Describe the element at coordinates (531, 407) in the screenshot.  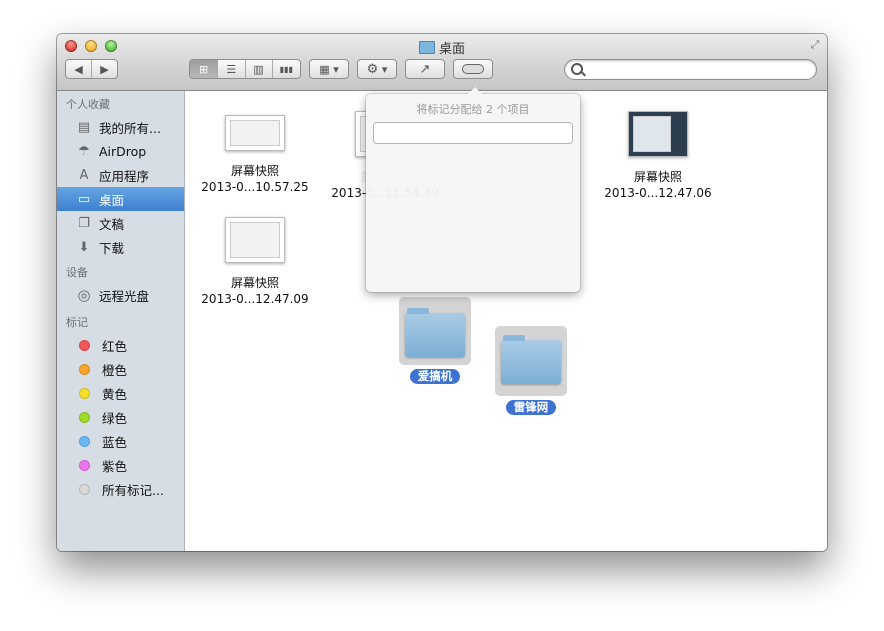
I see `folder-name: 雷锋网` at that location.